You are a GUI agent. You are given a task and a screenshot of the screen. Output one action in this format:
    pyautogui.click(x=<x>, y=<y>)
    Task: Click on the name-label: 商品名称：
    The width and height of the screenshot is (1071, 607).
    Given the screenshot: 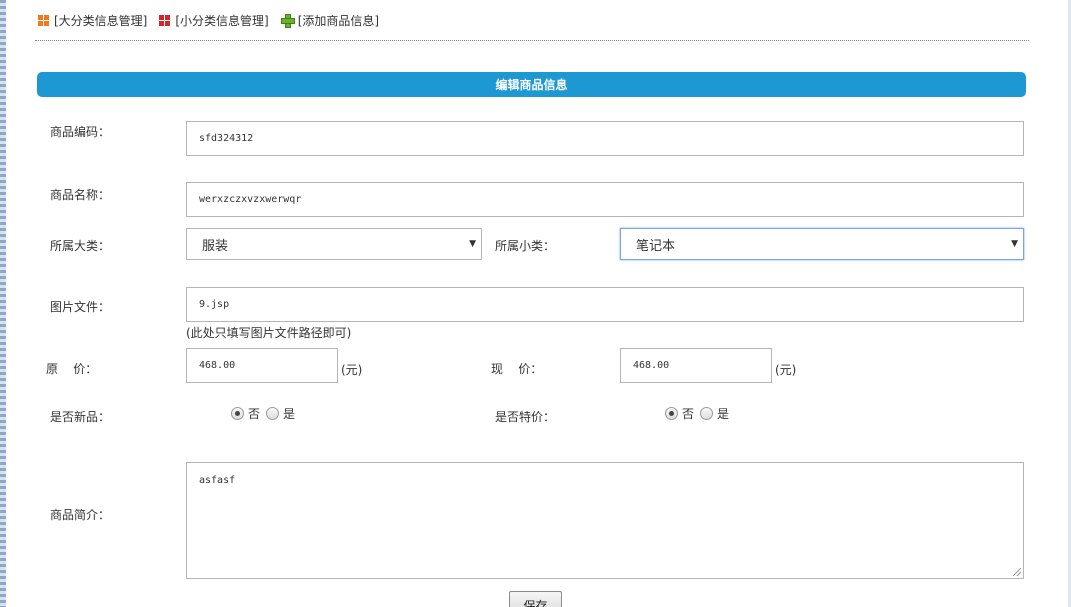 What is the action you would take?
    pyautogui.click(x=80, y=195)
    